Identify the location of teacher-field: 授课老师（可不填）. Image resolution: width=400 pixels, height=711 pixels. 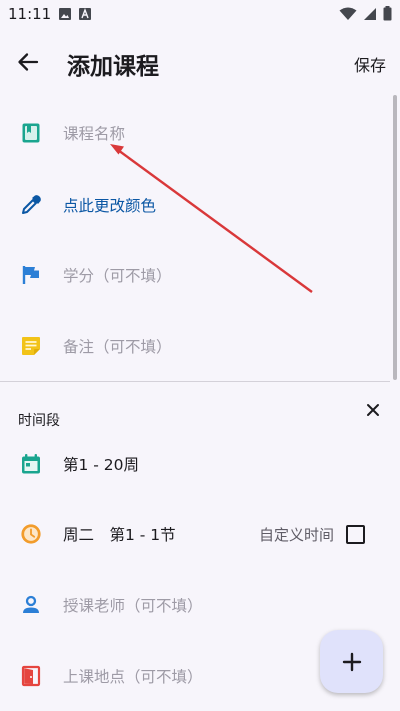
(195, 605).